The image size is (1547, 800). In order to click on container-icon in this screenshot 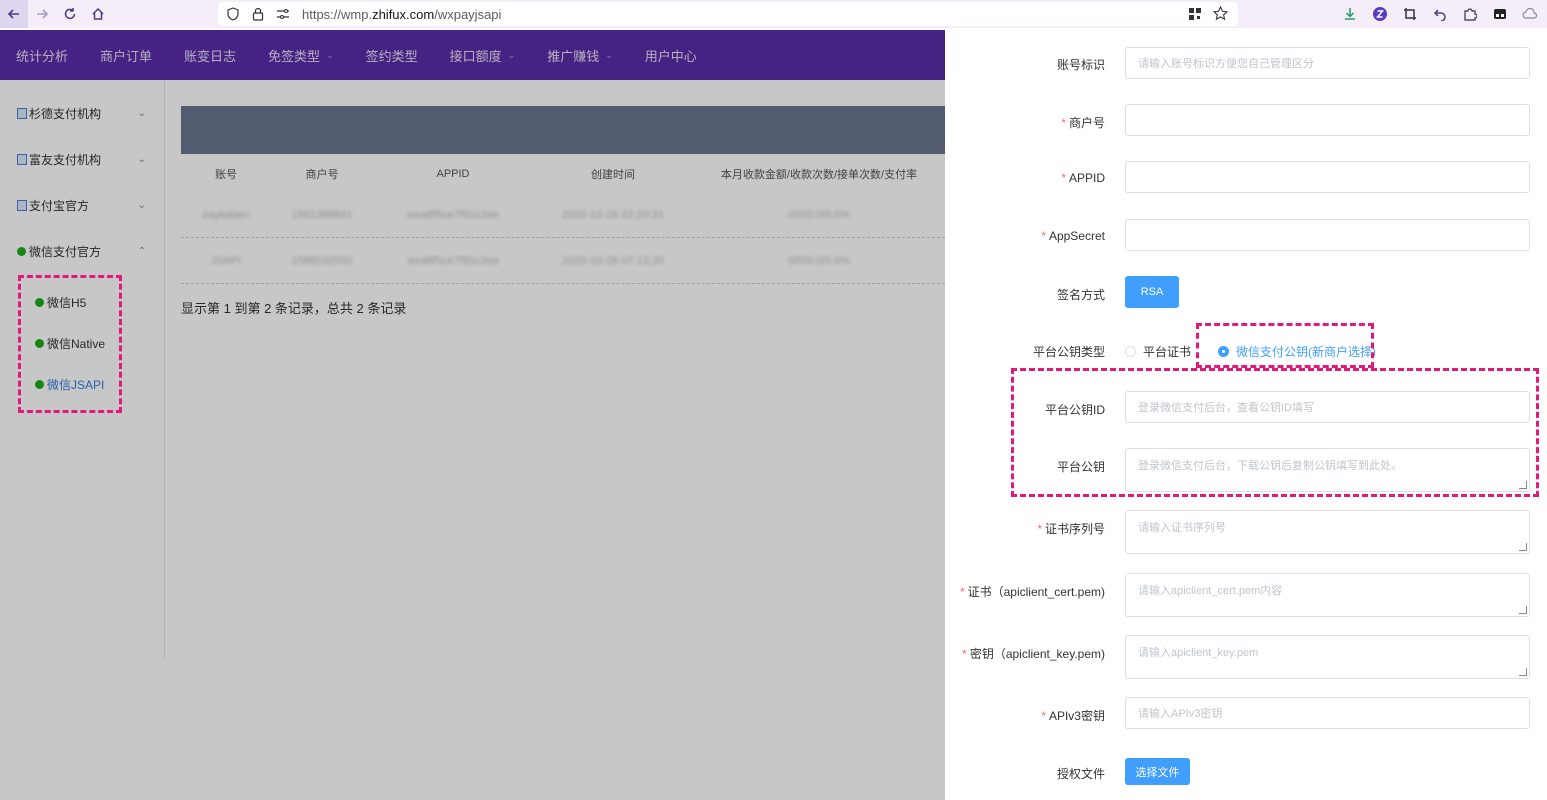, I will do `click(1500, 14)`.